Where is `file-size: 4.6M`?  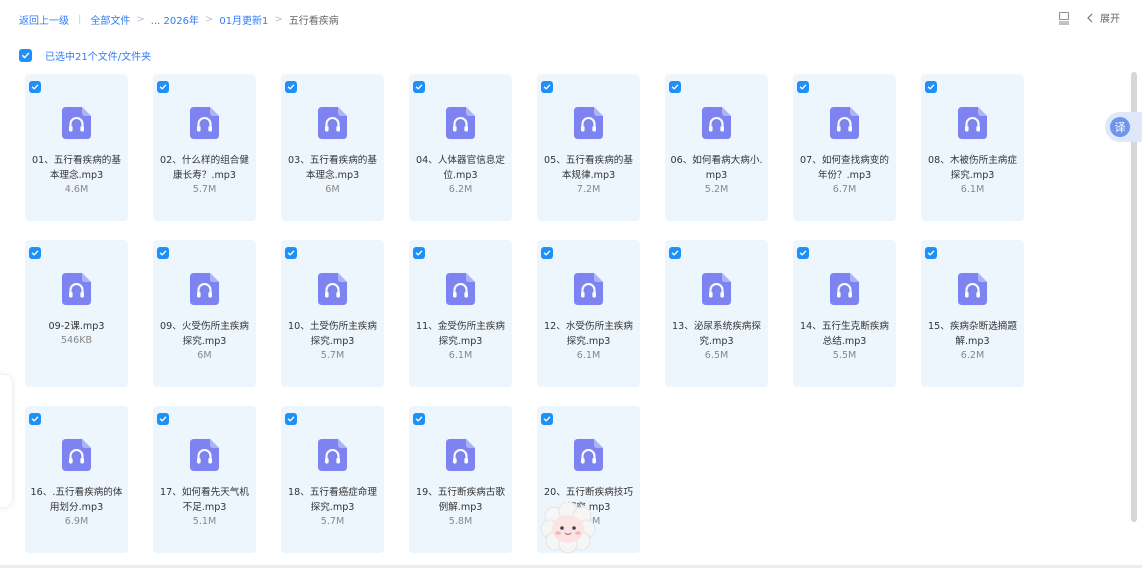 file-size: 4.6M is located at coordinates (76, 189).